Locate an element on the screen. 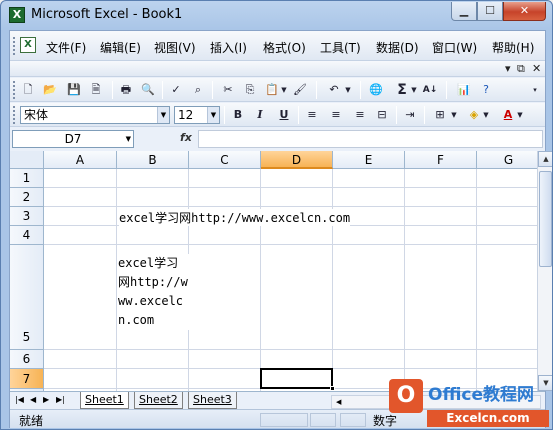 This screenshot has width=553, height=430. undo-dropdown-icon: ▼ is located at coordinates (348, 90).